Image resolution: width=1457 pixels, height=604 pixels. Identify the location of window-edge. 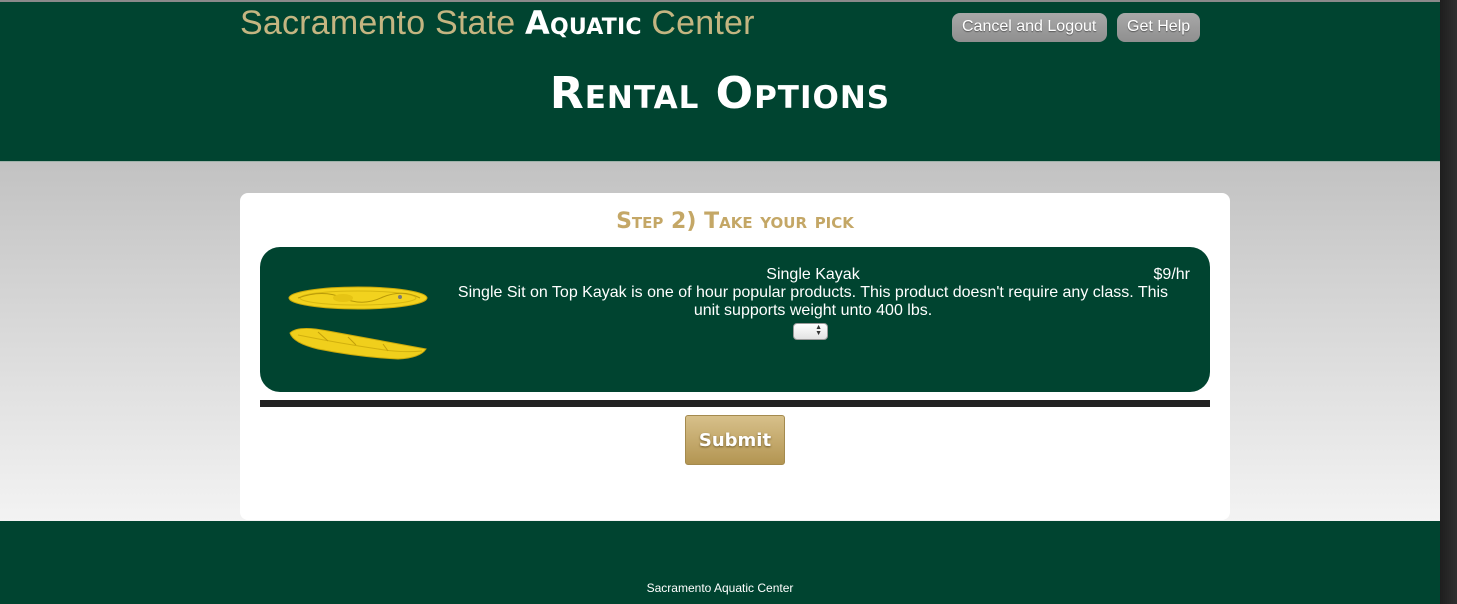
(1448, 302).